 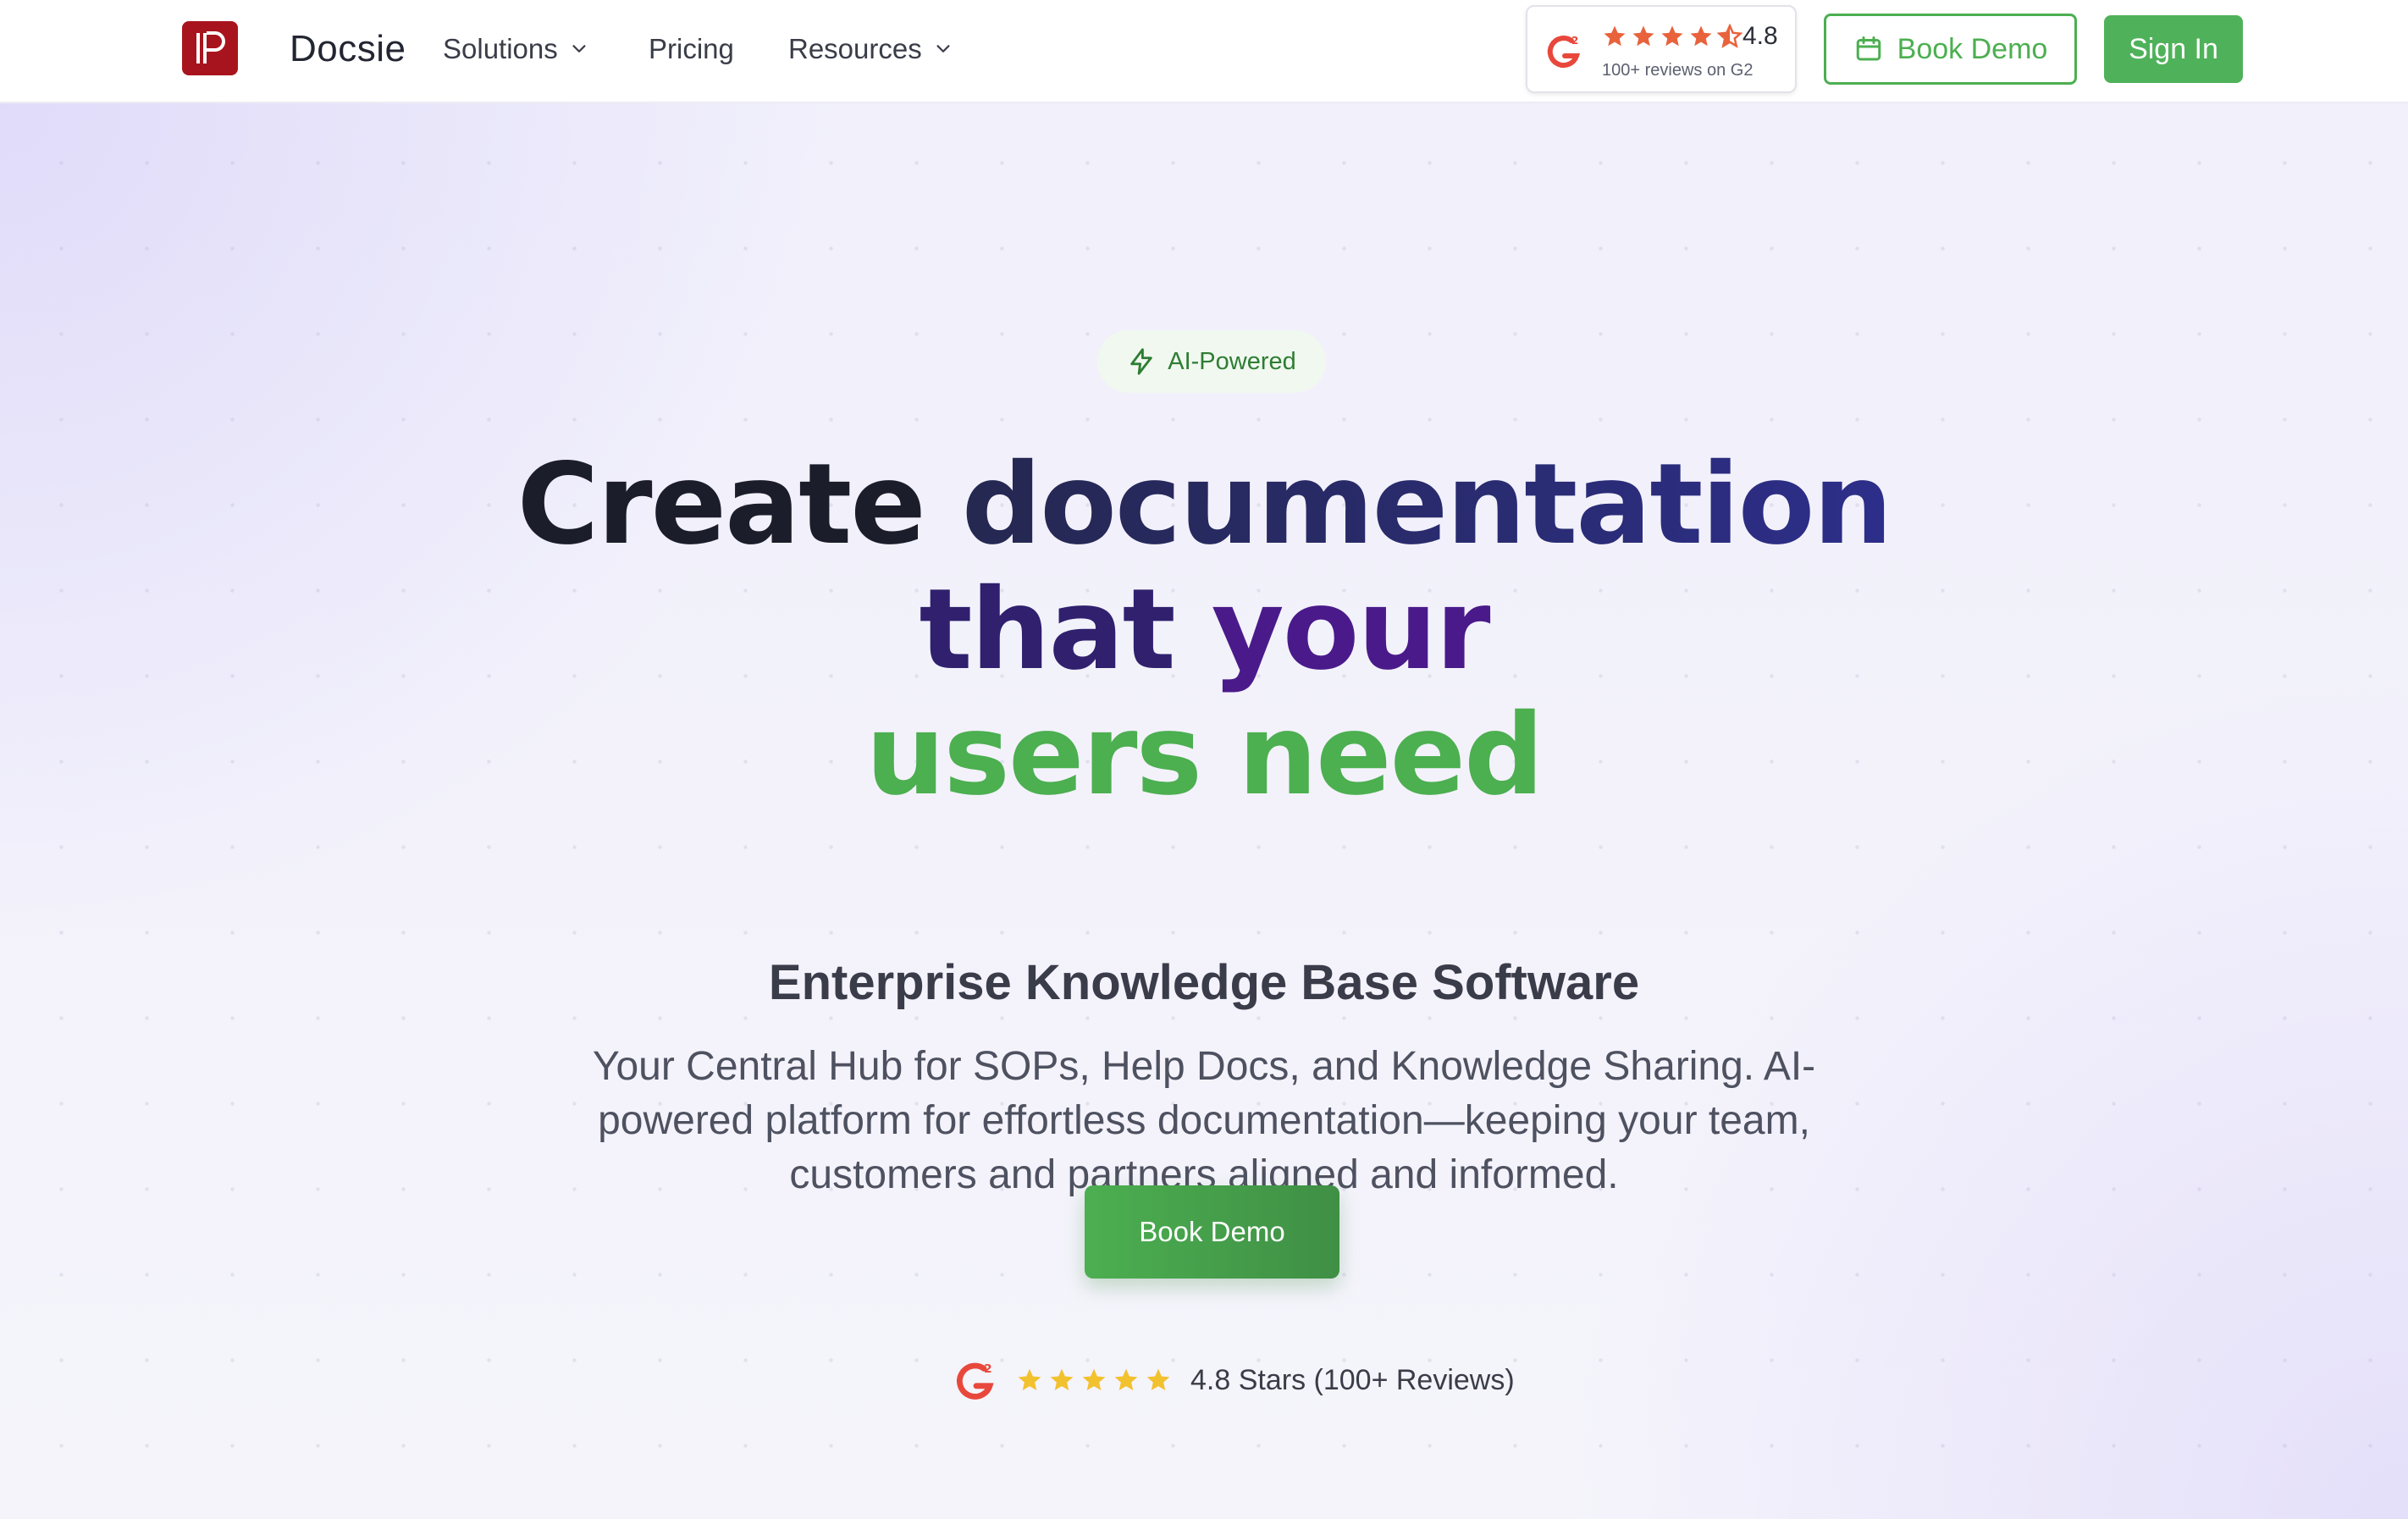 What do you see at coordinates (1212, 1232) in the screenshot?
I see `hero-book-demo-button: Book Demo` at bounding box center [1212, 1232].